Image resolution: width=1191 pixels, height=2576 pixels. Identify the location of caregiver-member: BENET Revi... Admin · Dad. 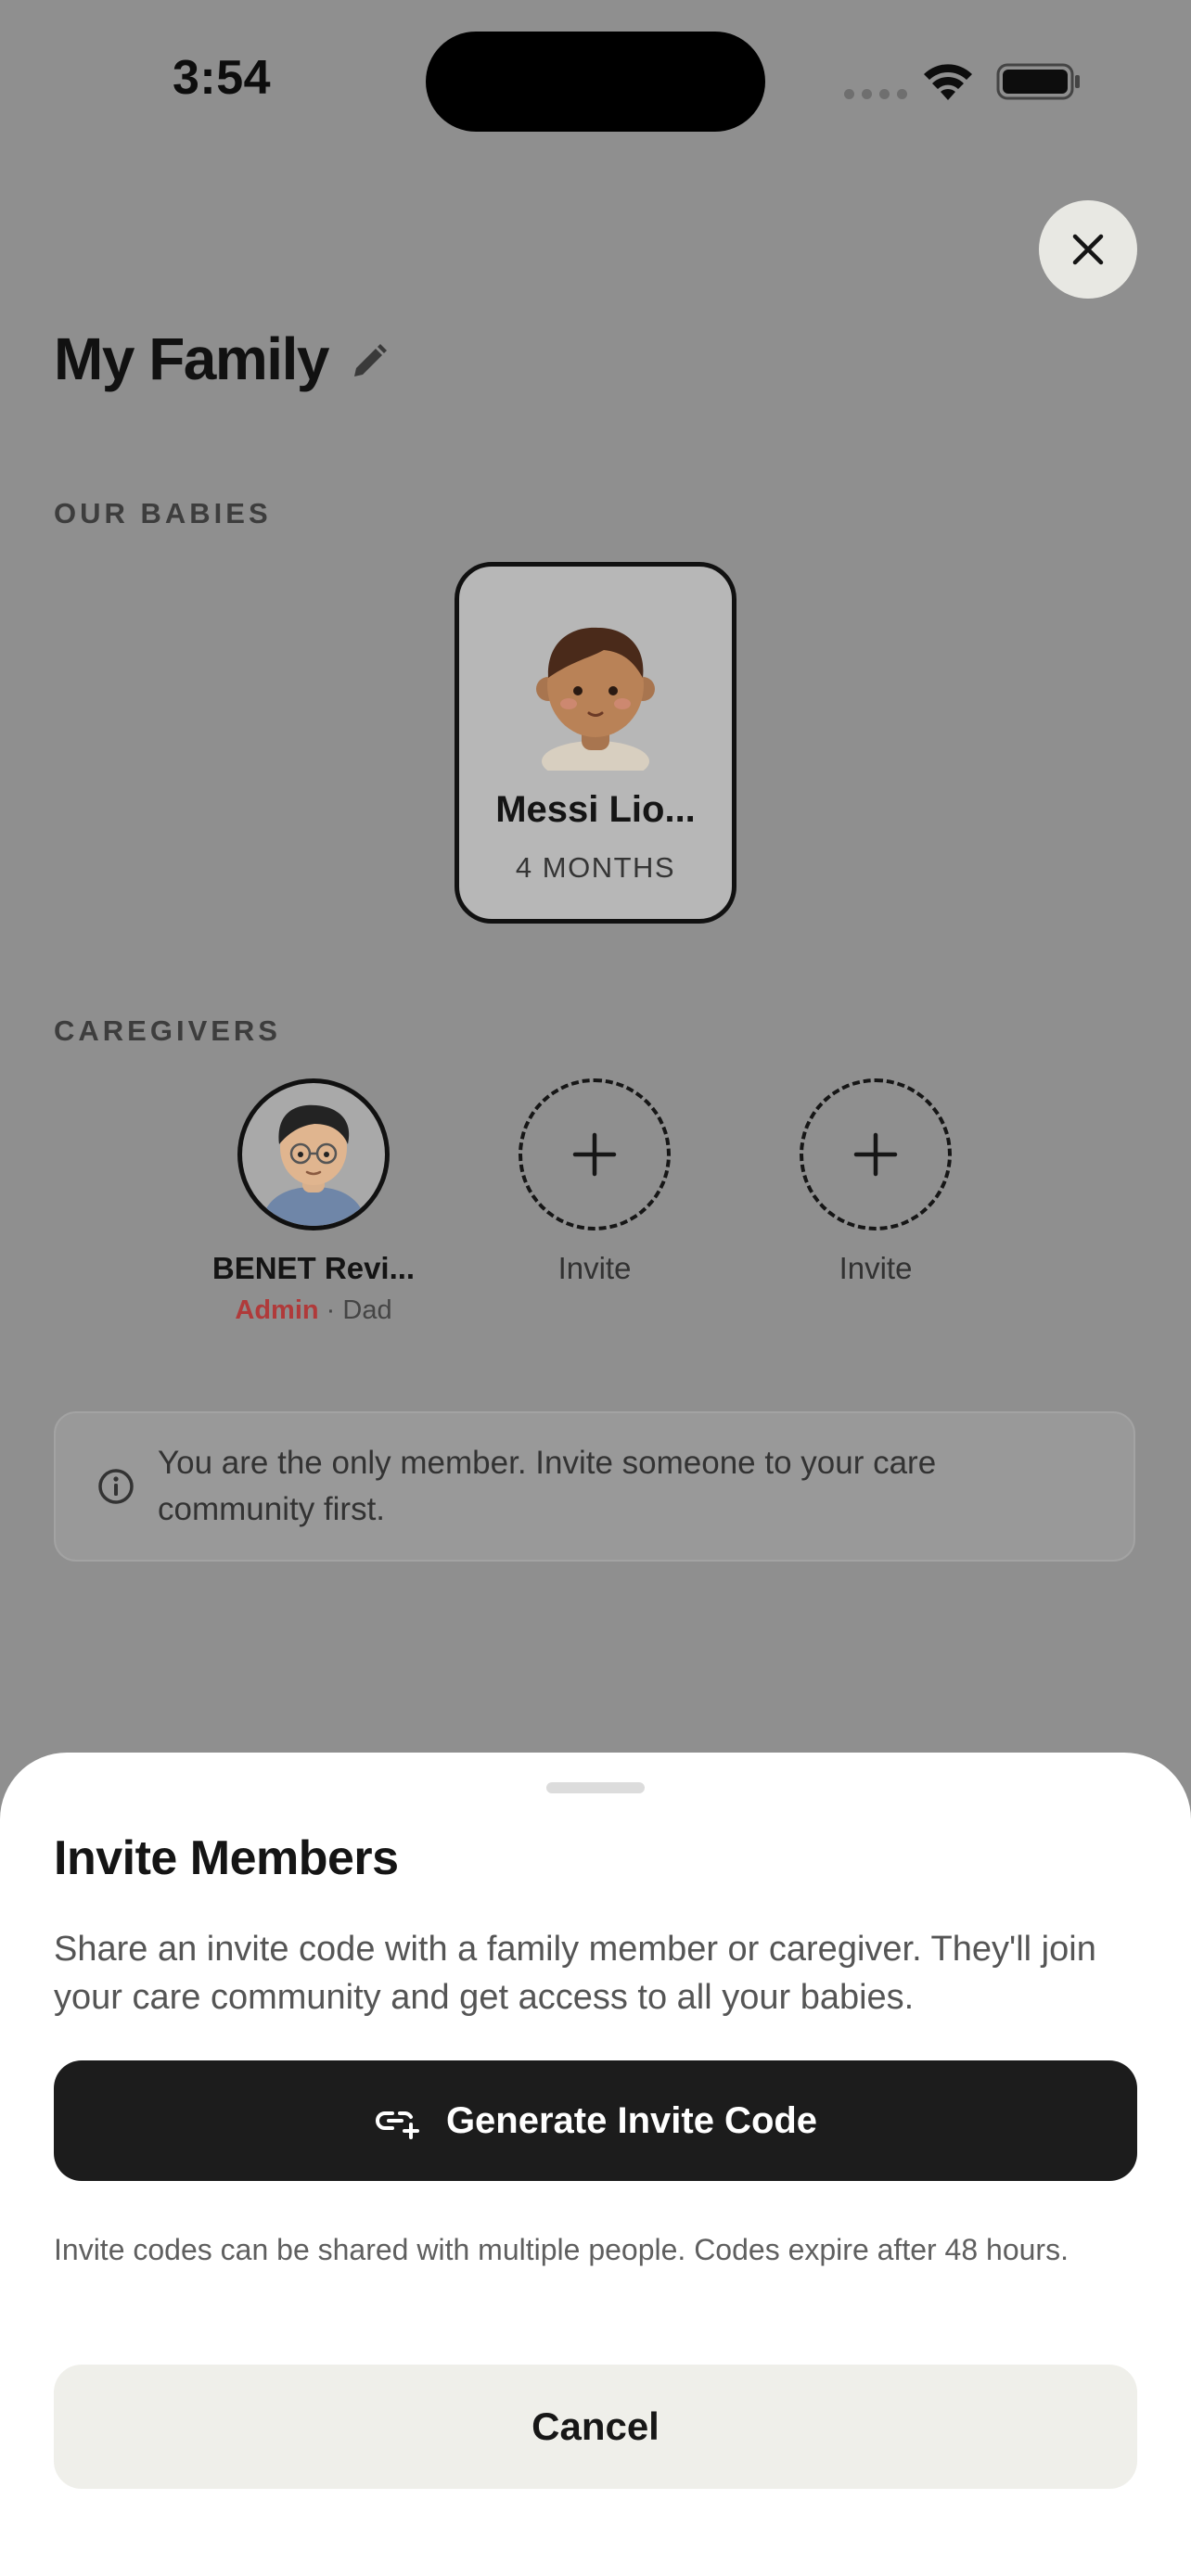
(313, 1202).